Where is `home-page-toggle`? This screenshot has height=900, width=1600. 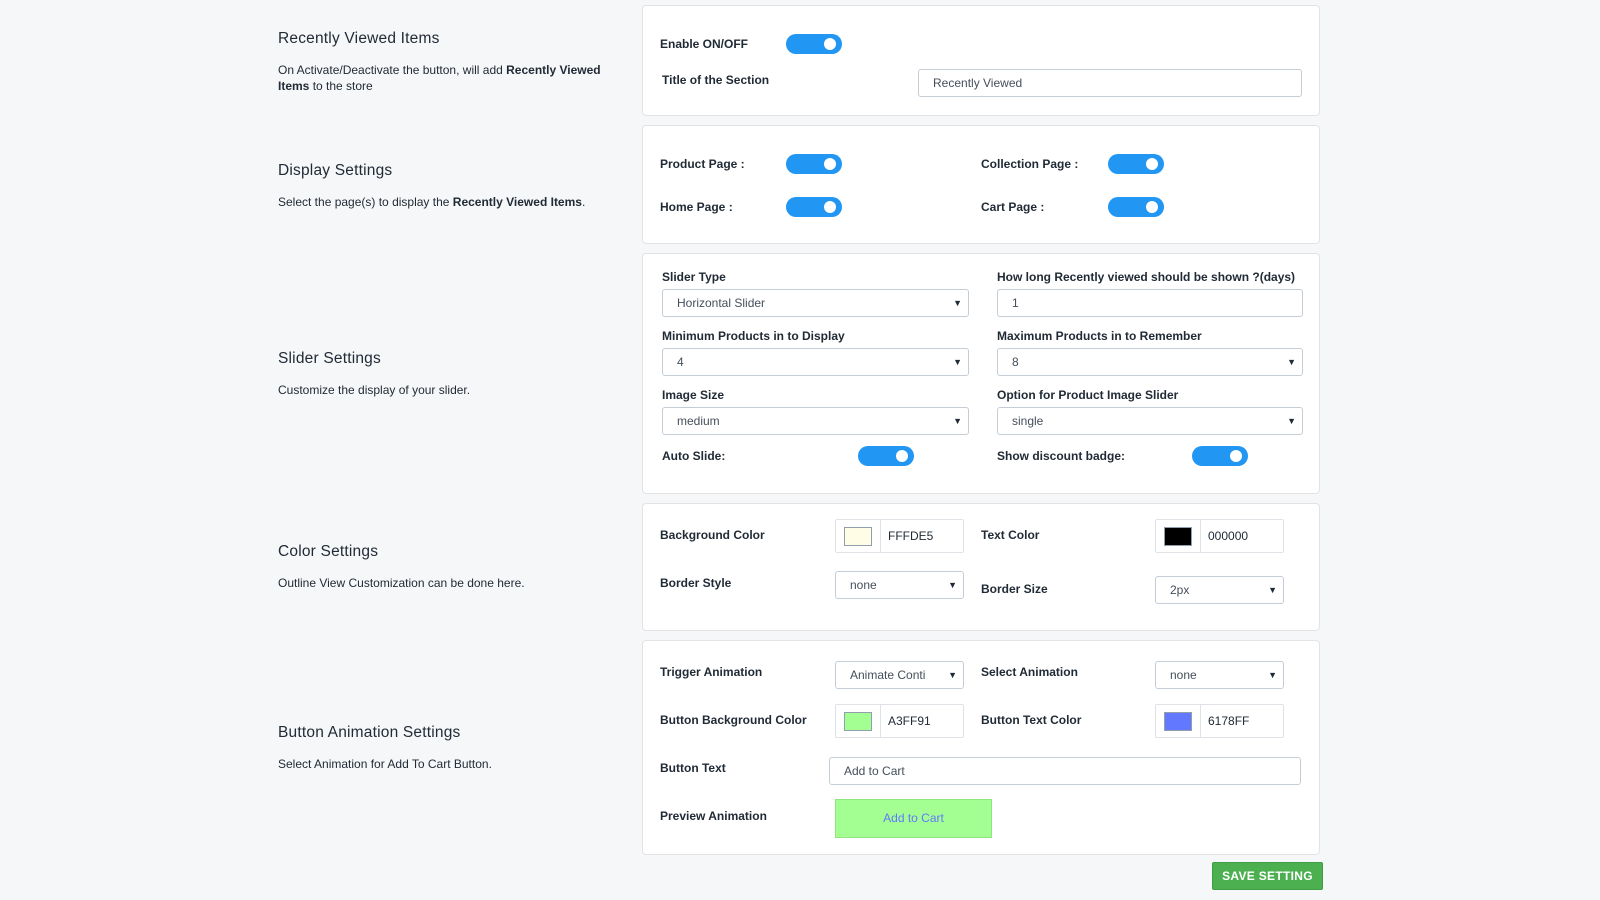
home-page-toggle is located at coordinates (814, 207).